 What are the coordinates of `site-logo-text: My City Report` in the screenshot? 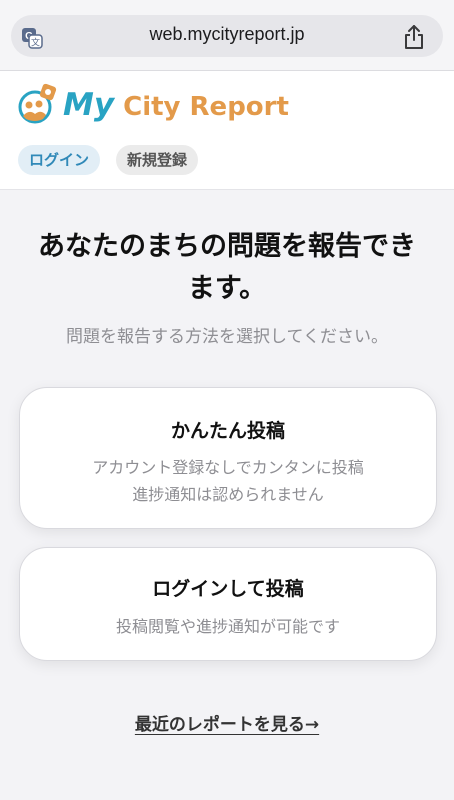 It's located at (176, 105).